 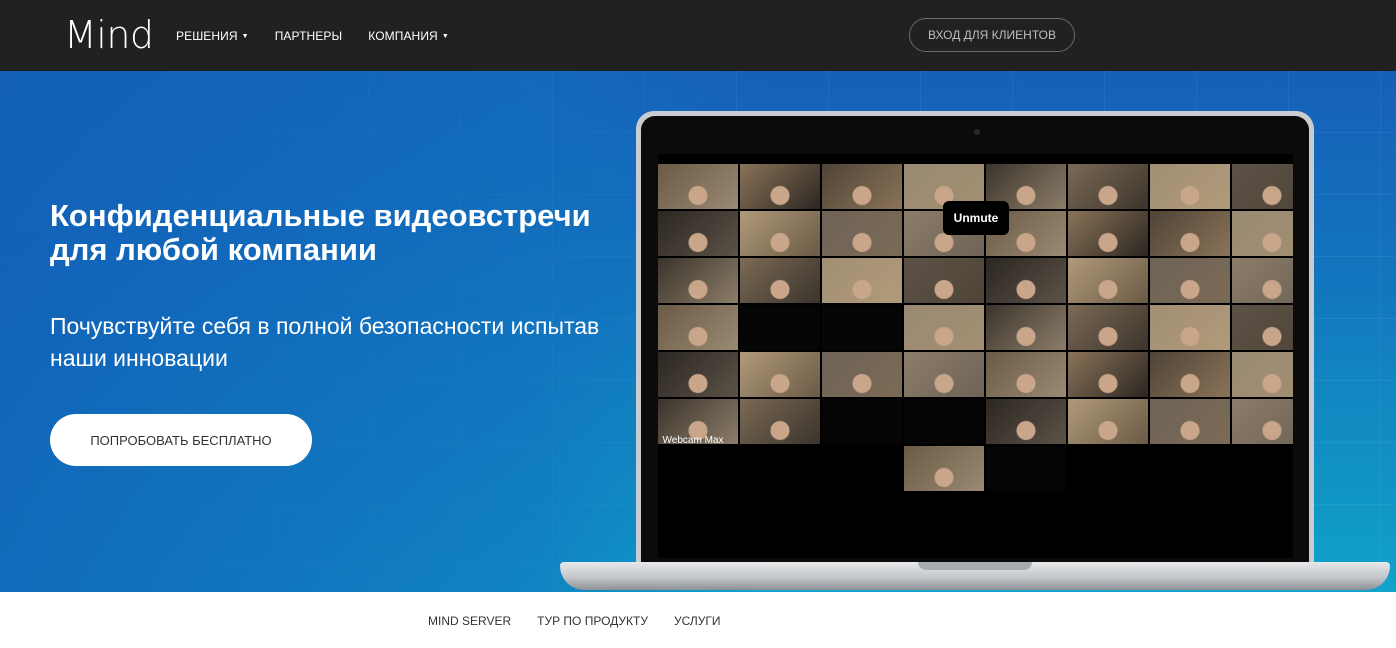 What do you see at coordinates (207, 215) in the screenshot?
I see `headline-bold-part: Конфиденциальные` at bounding box center [207, 215].